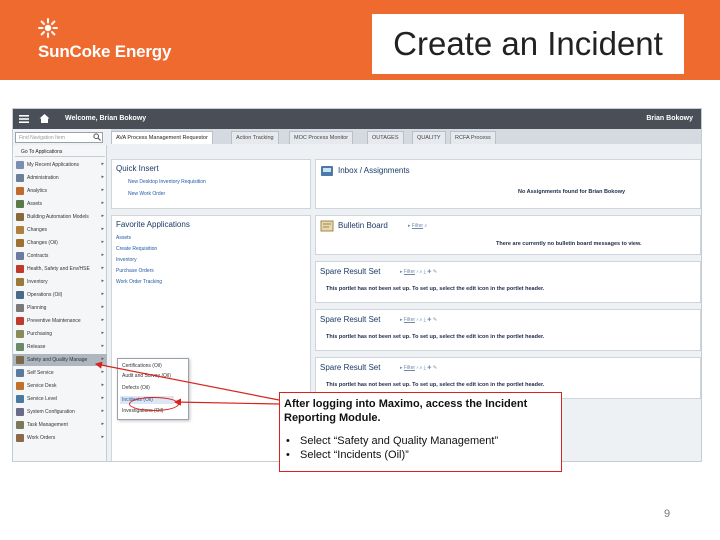  Describe the element at coordinates (44, 118) in the screenshot. I see `home-icon` at that location.